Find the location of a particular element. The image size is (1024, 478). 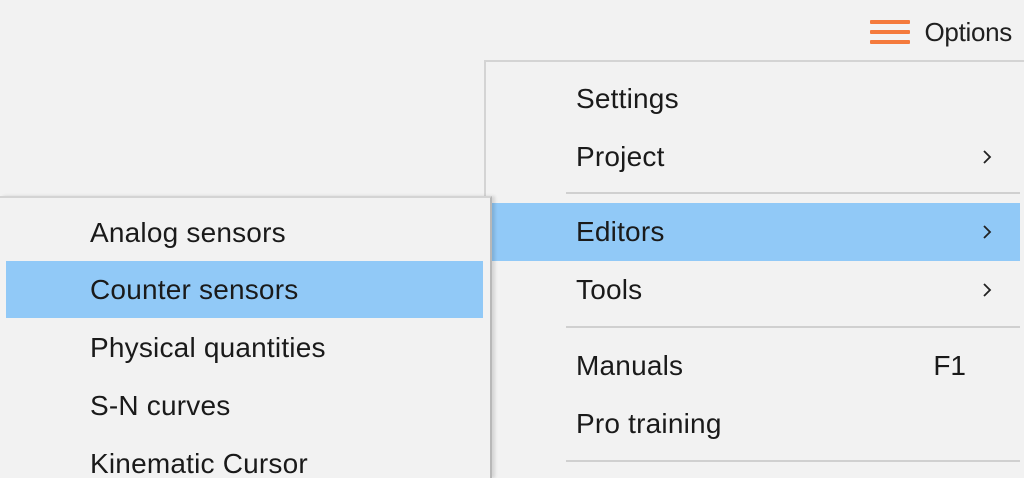

menu-item-tools: Tools is located at coordinates (756, 290).